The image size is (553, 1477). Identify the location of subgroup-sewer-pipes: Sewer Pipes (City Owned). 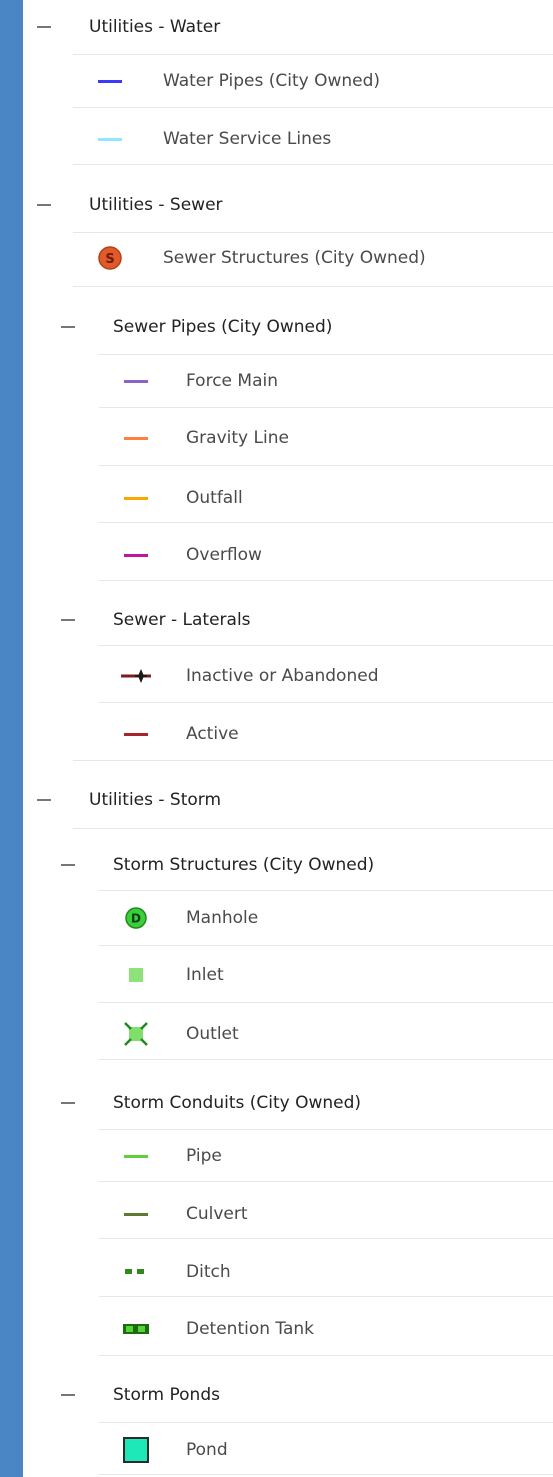
(222, 327).